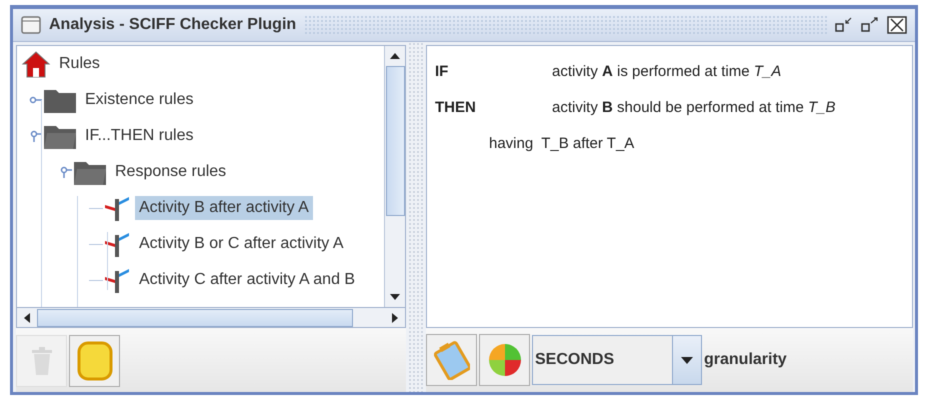 Image resolution: width=925 pixels, height=401 pixels. What do you see at coordinates (587, 144) in the screenshot?
I see `having-text: T_B after T_A` at bounding box center [587, 144].